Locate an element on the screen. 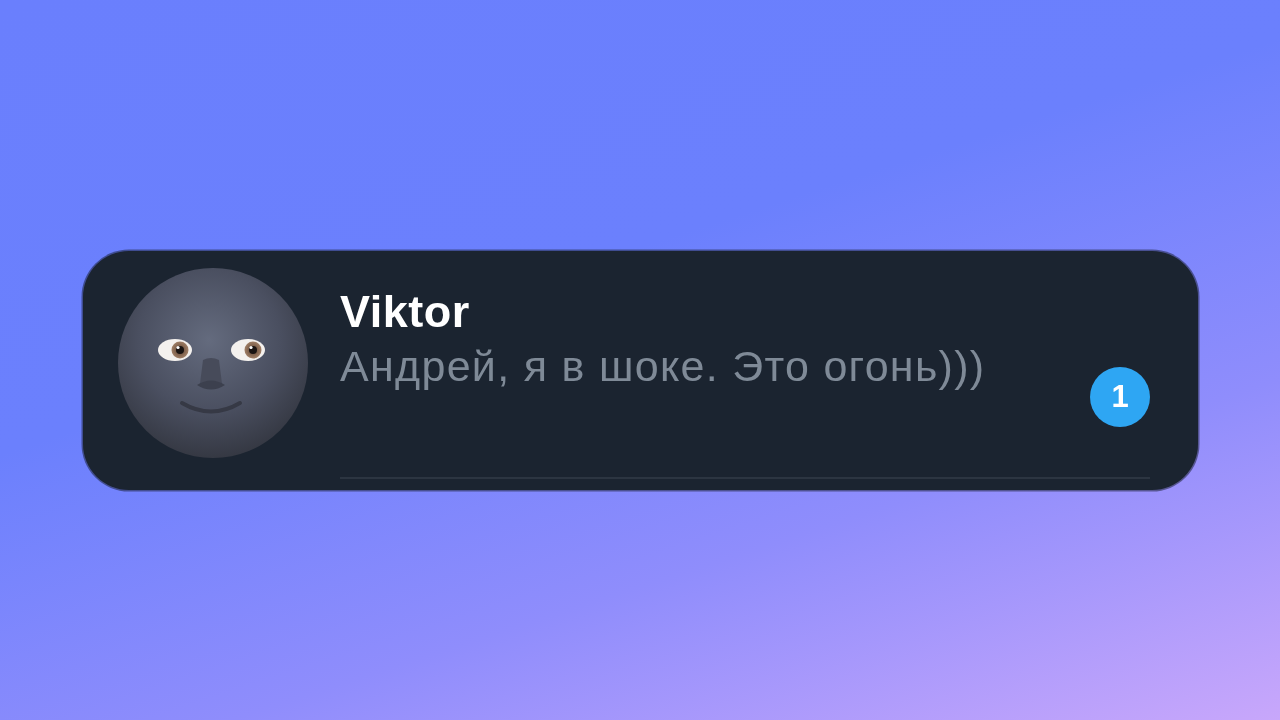  contact-name: Viktor is located at coordinates (405, 312).